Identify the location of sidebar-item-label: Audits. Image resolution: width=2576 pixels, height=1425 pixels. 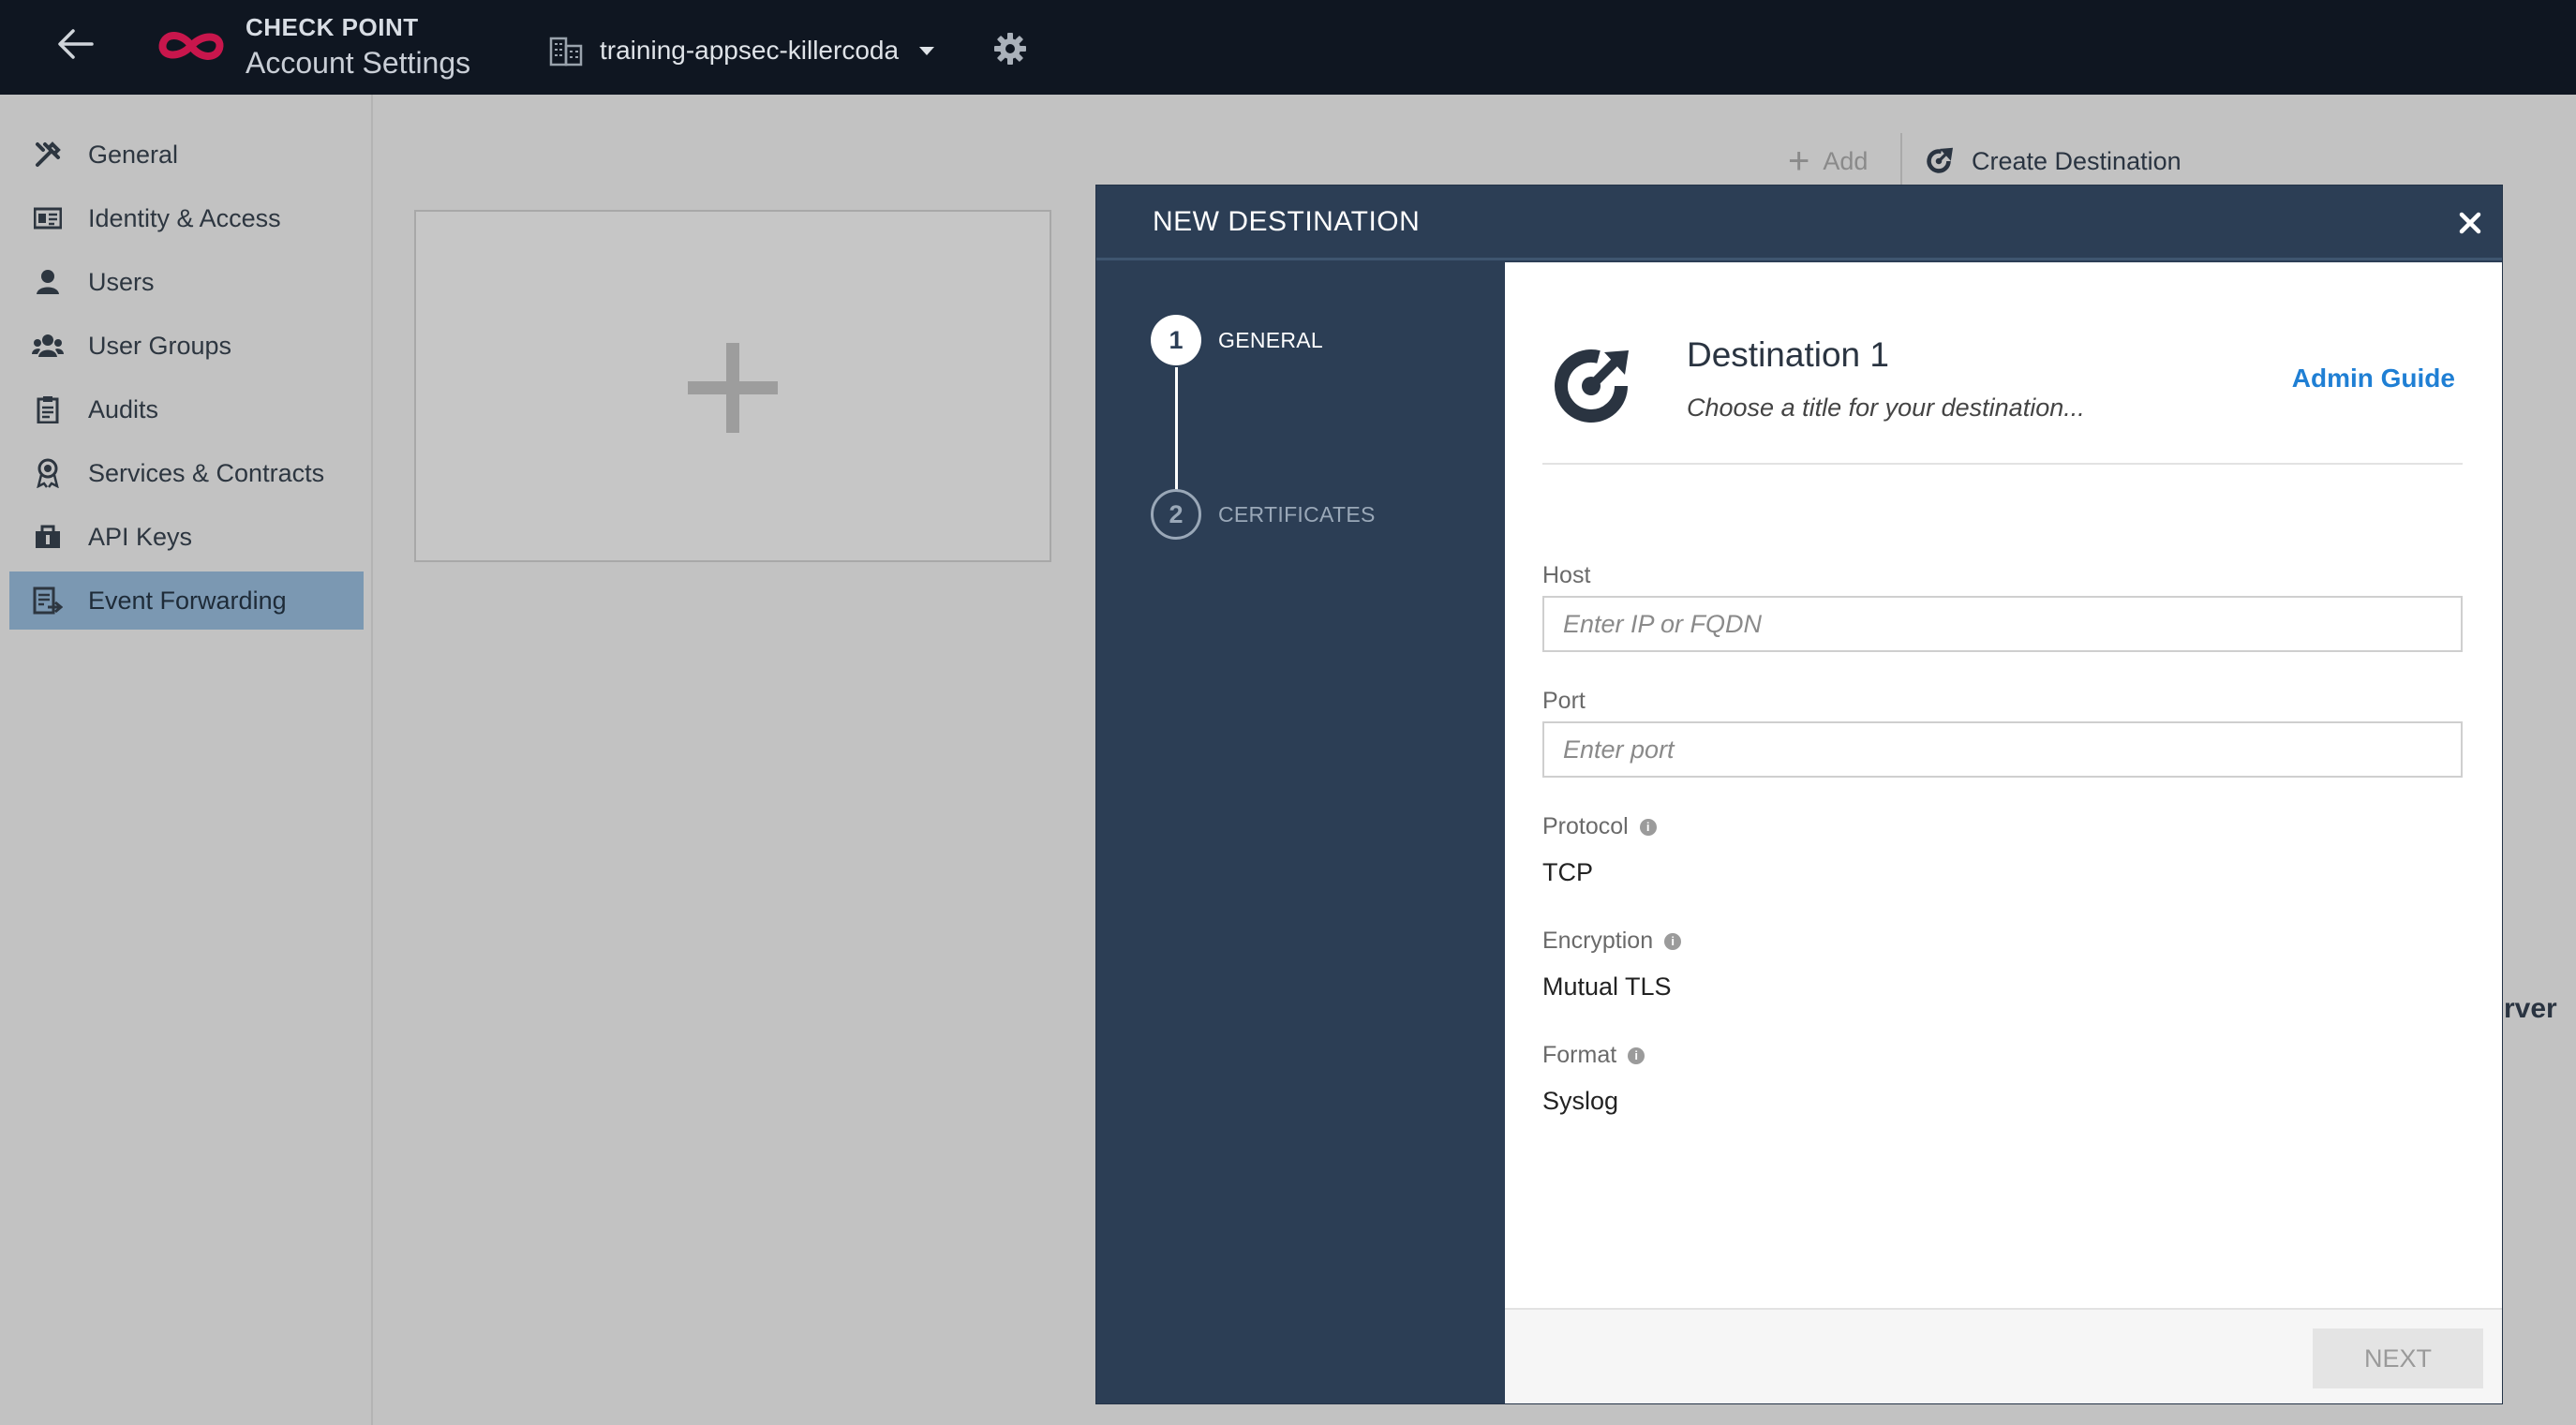
(123, 408).